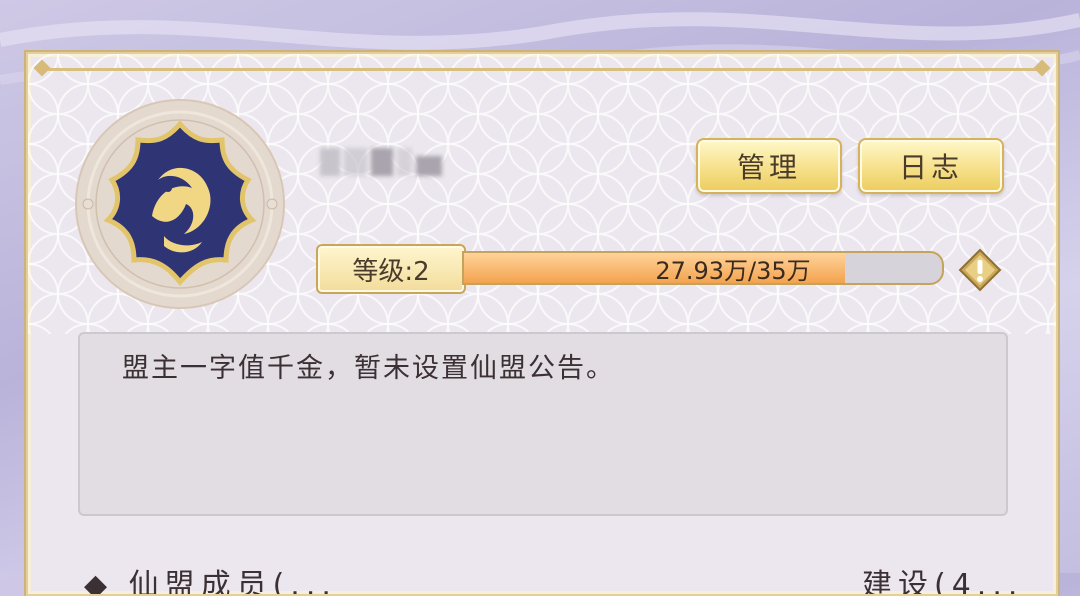 The height and width of the screenshot is (596, 1080). What do you see at coordinates (769, 166) in the screenshot?
I see `manage-button: 管理` at bounding box center [769, 166].